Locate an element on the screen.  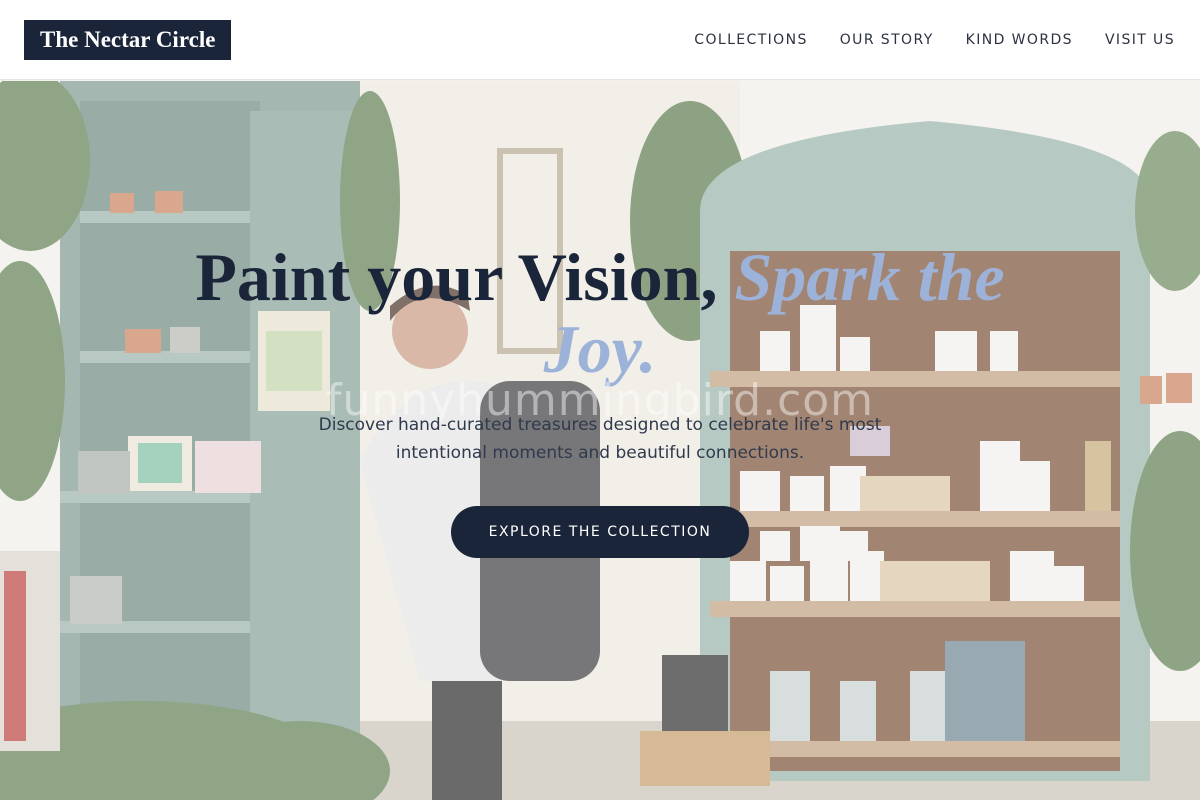
nav-item-visit-us: VISIT US is located at coordinates (1140, 40).